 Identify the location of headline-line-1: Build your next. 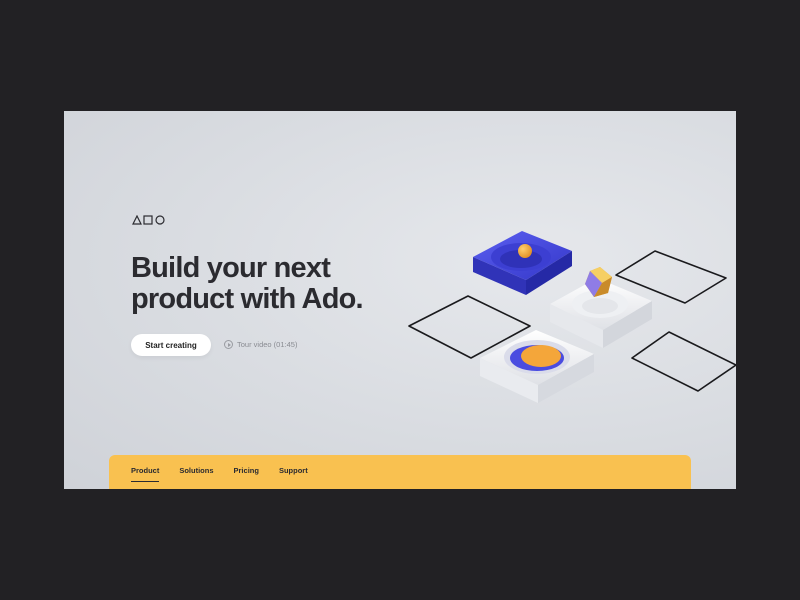
(231, 268).